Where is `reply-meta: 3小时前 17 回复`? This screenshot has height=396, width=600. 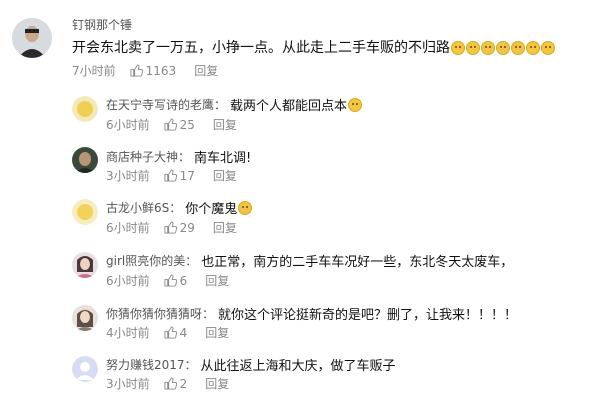
reply-meta: 3小时前 17 回复 is located at coordinates (171, 175).